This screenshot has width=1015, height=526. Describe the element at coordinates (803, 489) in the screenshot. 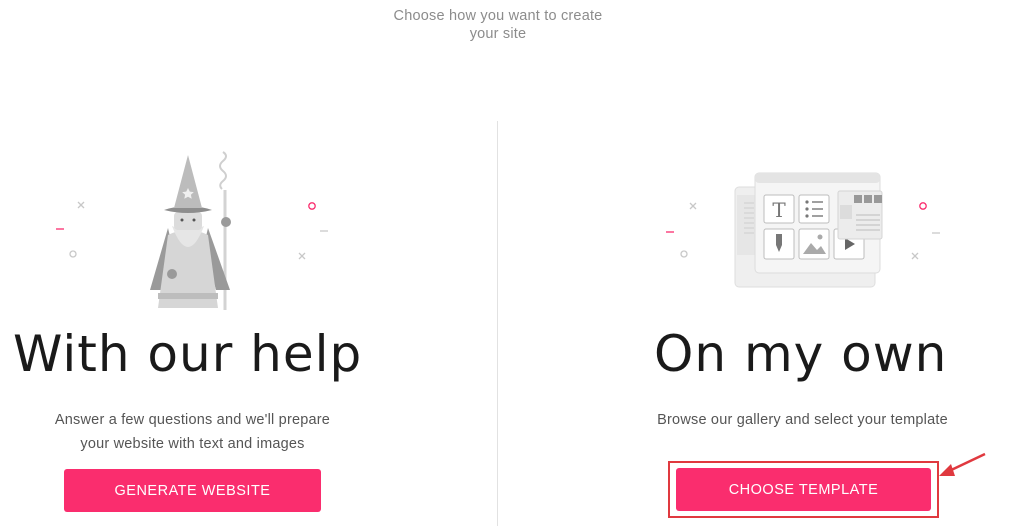

I see `choose-template-button: CHOOSE TEMPLATE` at that location.